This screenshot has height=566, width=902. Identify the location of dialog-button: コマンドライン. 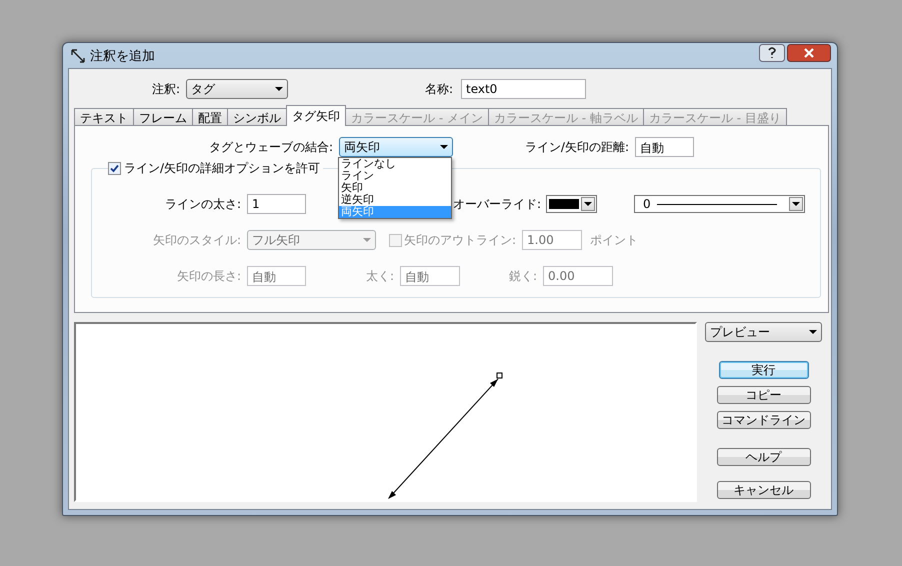
(763, 420).